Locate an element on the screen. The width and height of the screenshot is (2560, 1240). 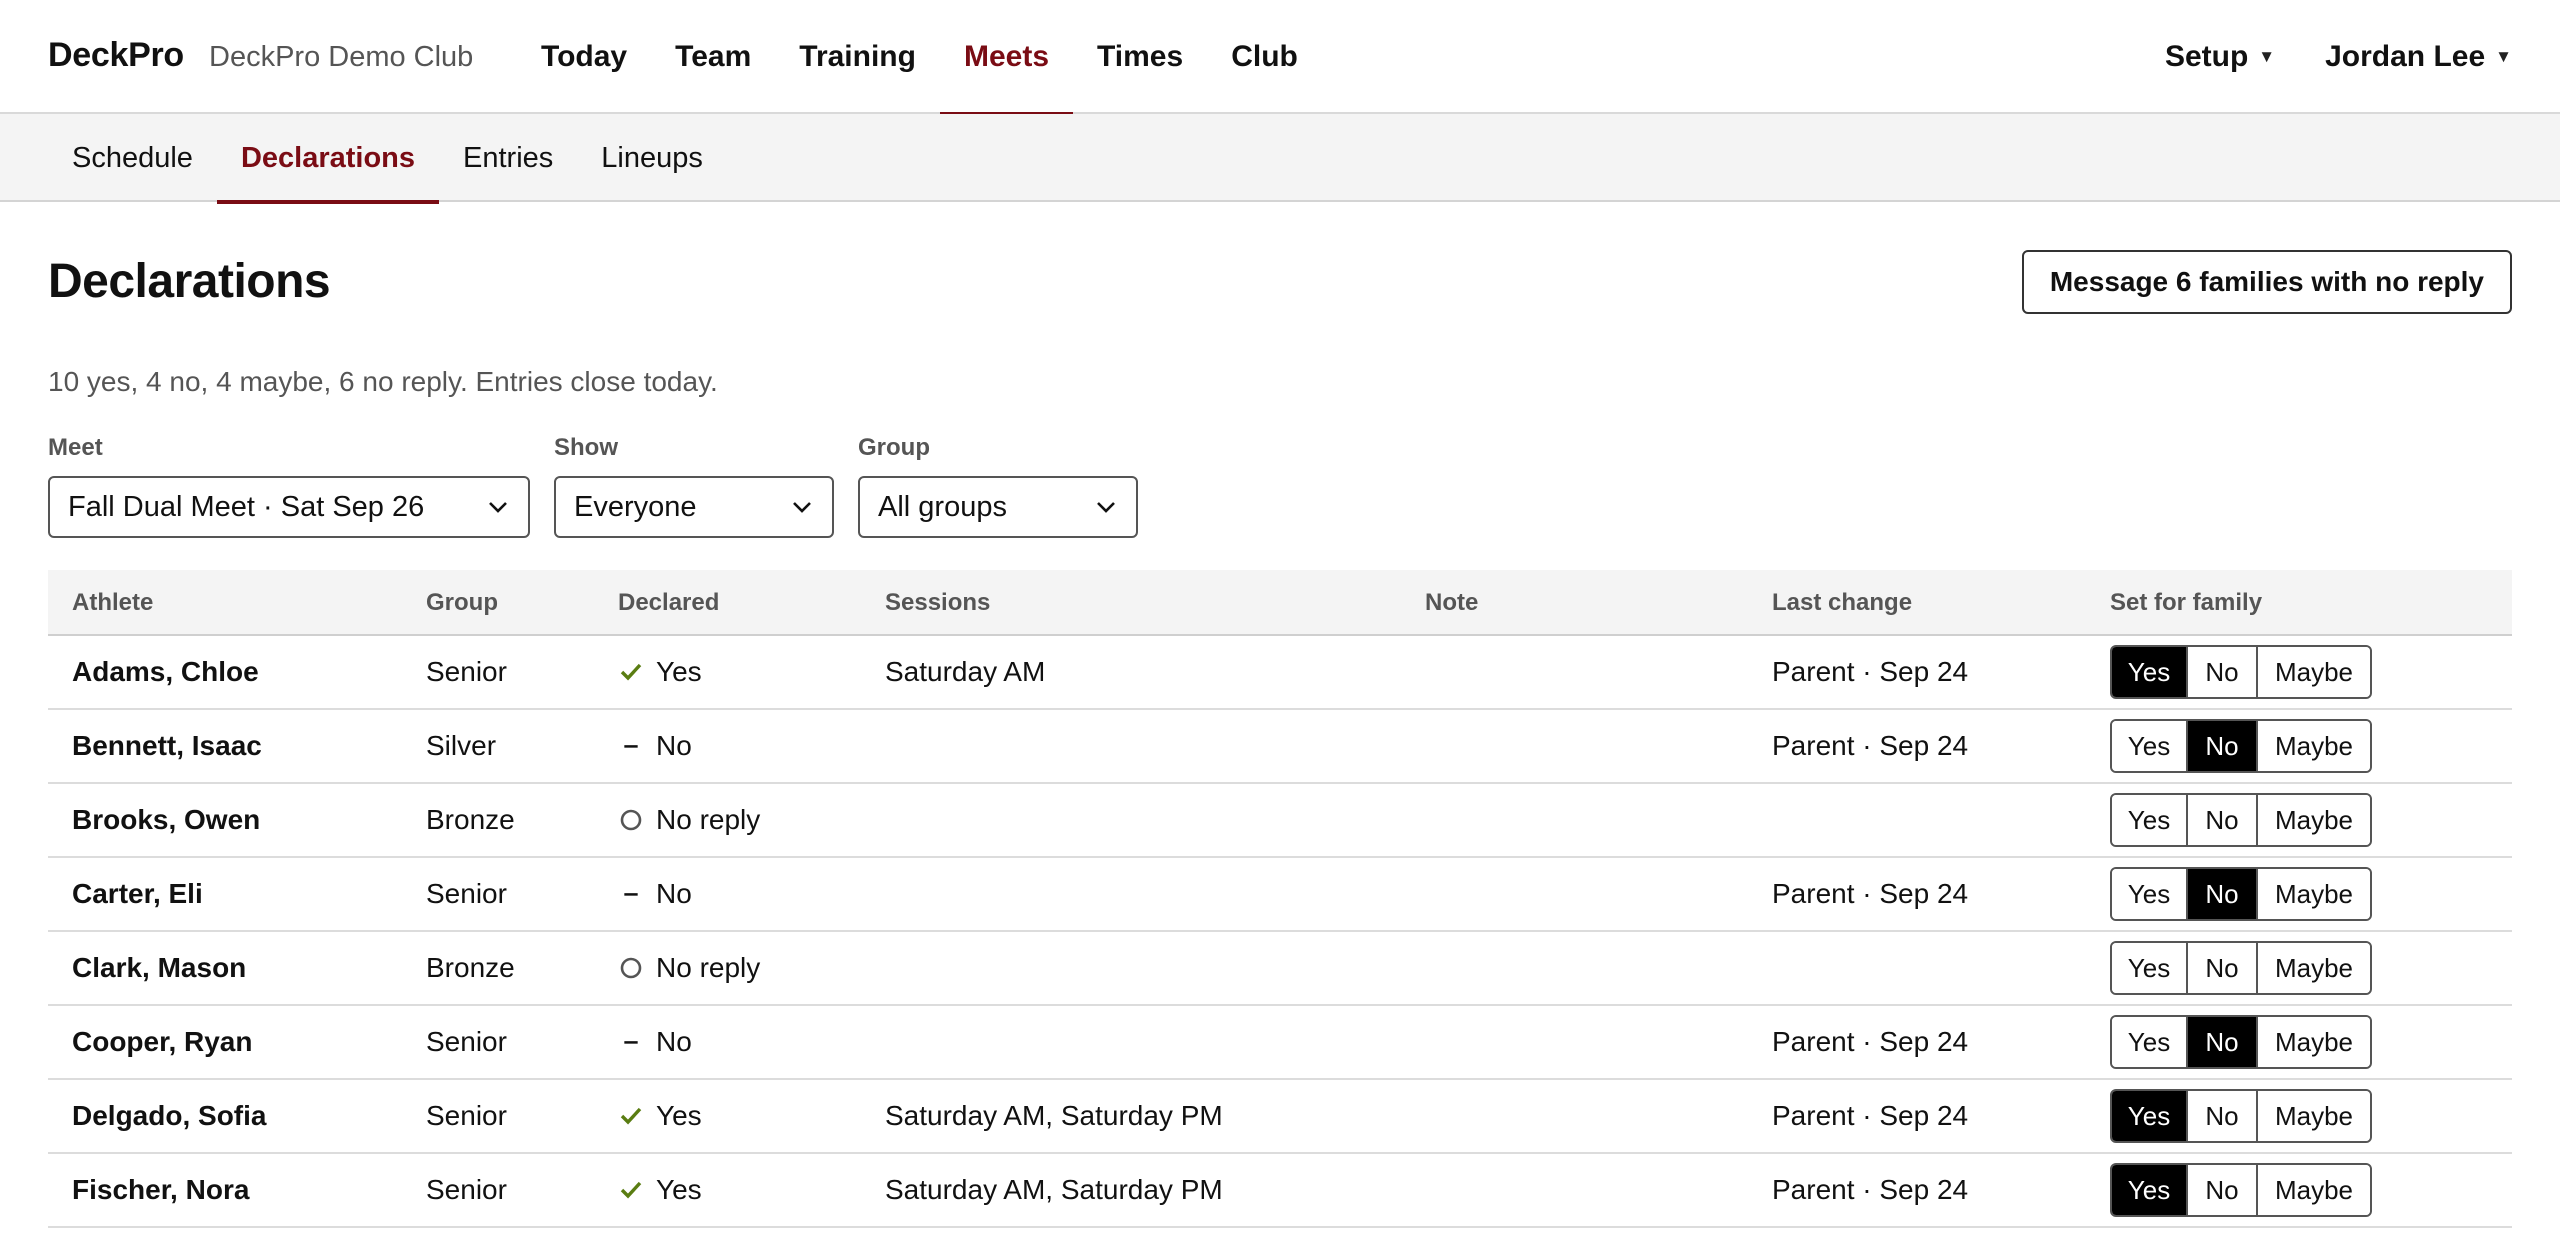
header-sessions: Sessions is located at coordinates (938, 602).